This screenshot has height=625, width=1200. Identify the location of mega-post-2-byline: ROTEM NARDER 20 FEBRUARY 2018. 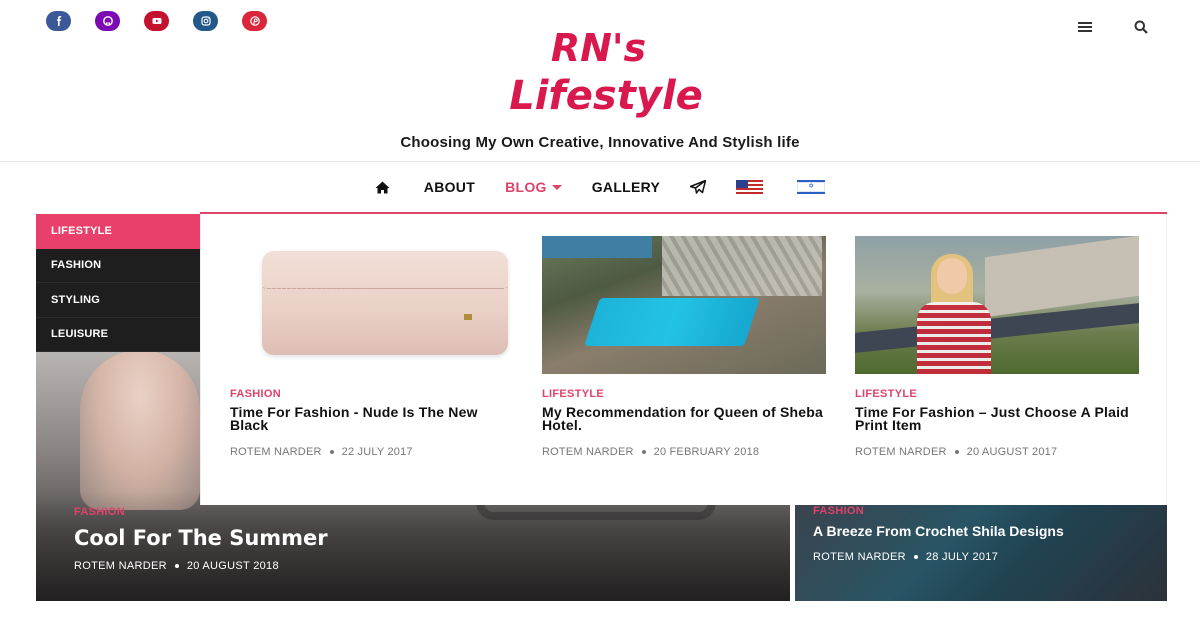
(684, 452).